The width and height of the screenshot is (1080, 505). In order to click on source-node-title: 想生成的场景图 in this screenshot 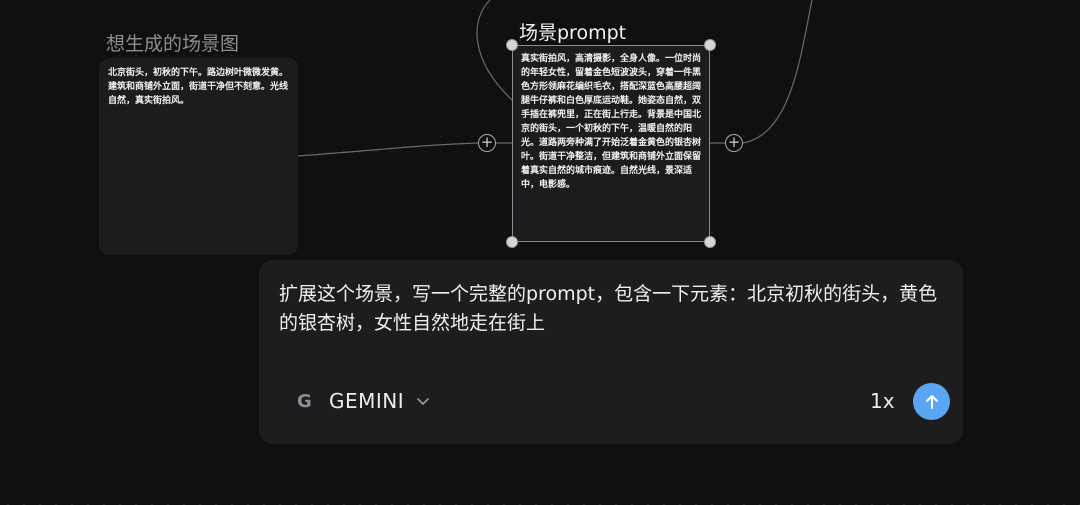, I will do `click(173, 44)`.